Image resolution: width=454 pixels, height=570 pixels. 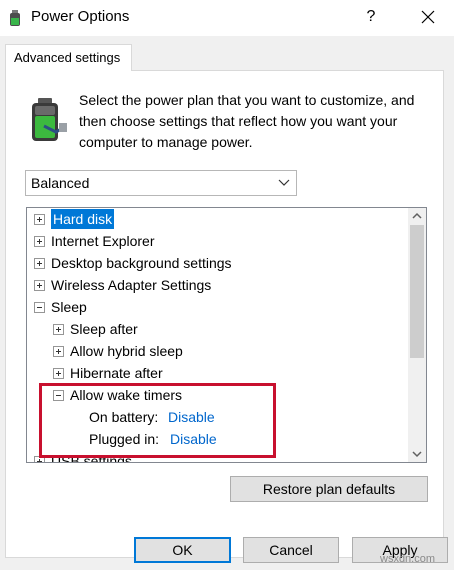 I want to click on tree-row-label: Internet Explorer, so click(x=103, y=241).